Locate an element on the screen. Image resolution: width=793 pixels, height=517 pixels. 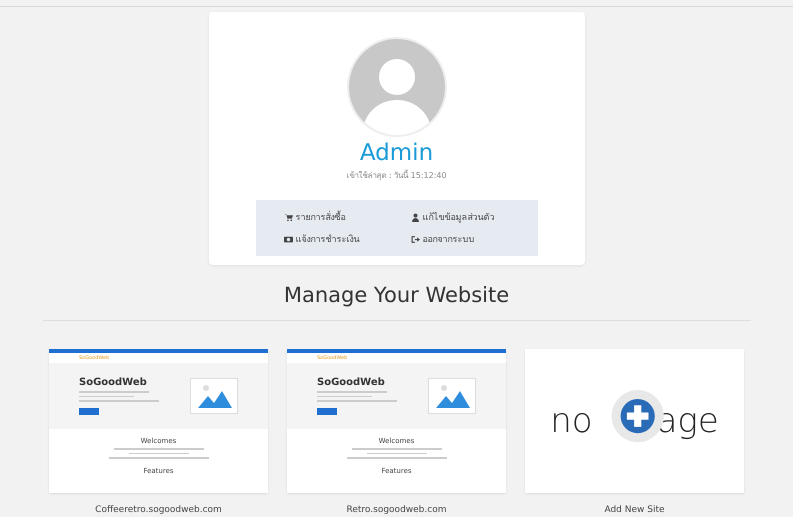
section-heading: Manage Your Website is located at coordinates (397, 295).